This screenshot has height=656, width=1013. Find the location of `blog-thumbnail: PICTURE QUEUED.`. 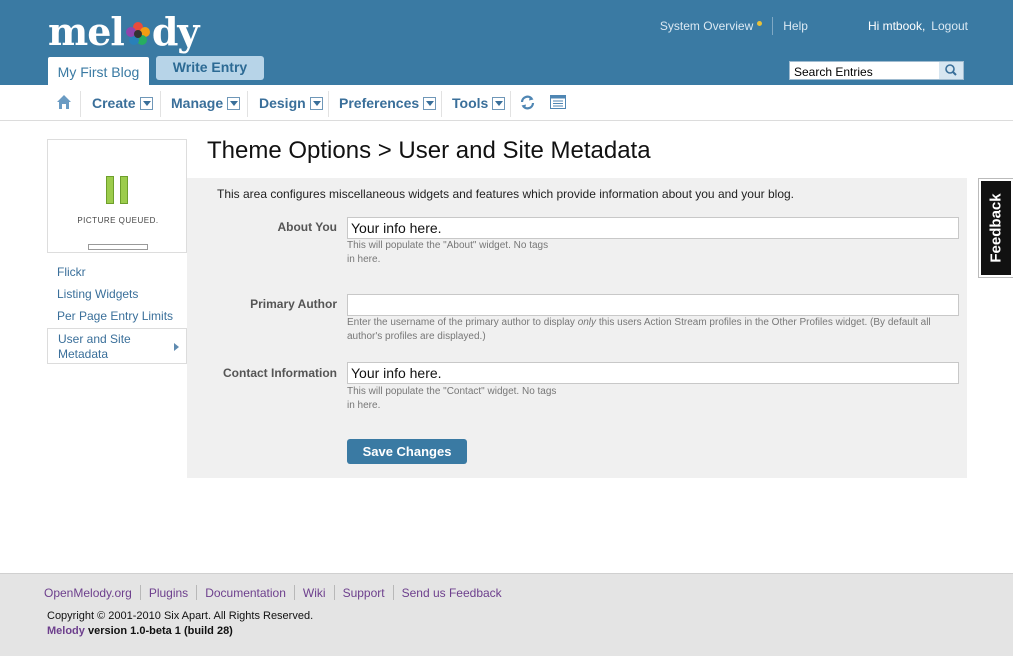

blog-thumbnail: PICTURE QUEUED. is located at coordinates (117, 196).